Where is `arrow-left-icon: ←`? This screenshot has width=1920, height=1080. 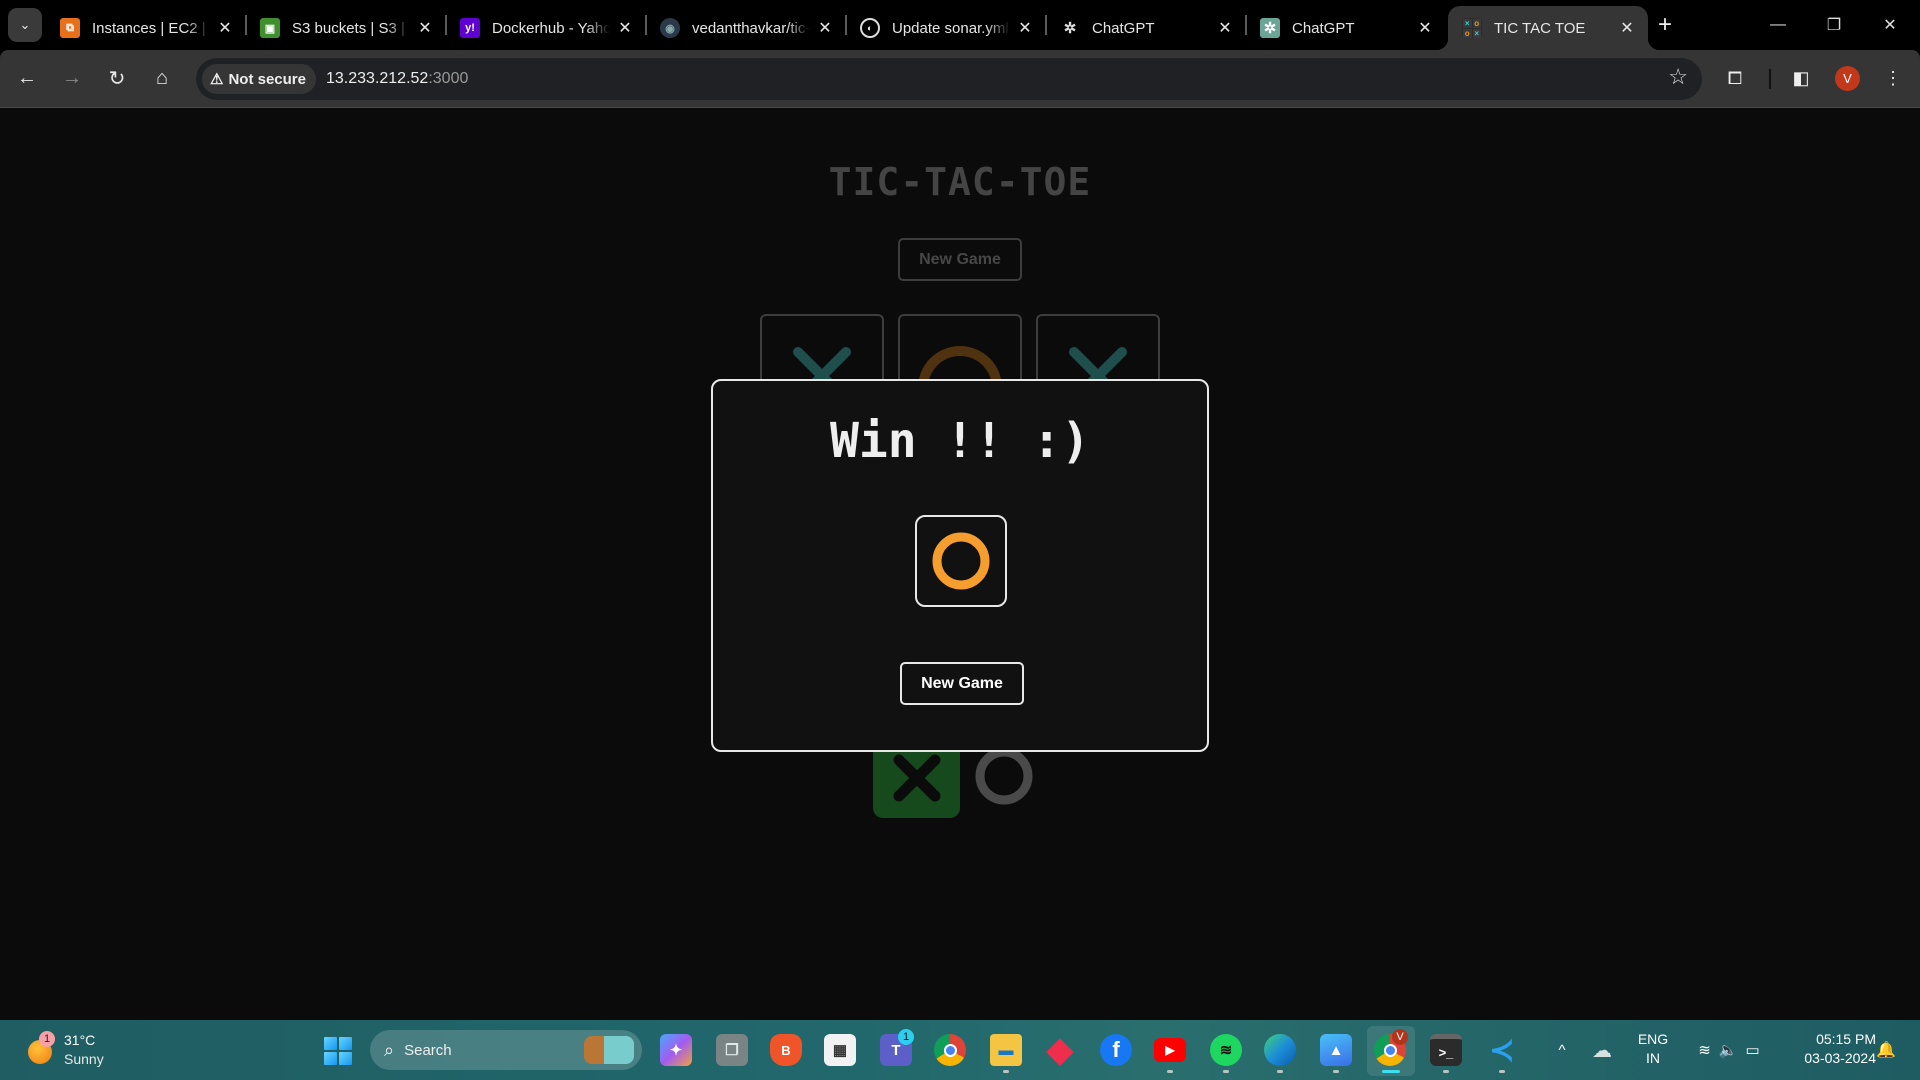 arrow-left-icon: ← is located at coordinates (27, 77).